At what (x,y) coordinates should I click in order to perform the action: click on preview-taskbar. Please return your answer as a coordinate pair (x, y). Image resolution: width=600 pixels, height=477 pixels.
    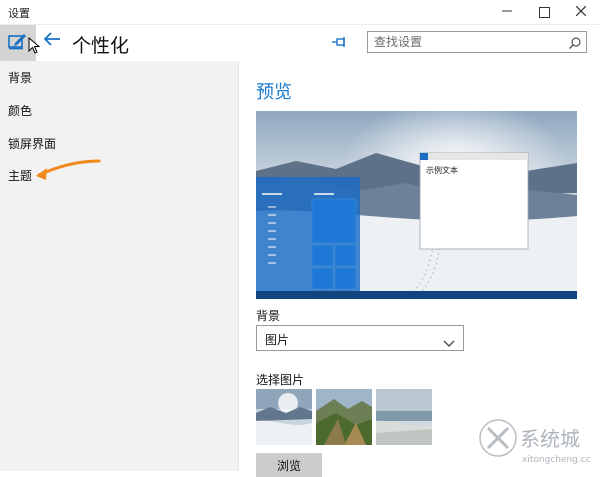
    Looking at the image, I should click on (416, 295).